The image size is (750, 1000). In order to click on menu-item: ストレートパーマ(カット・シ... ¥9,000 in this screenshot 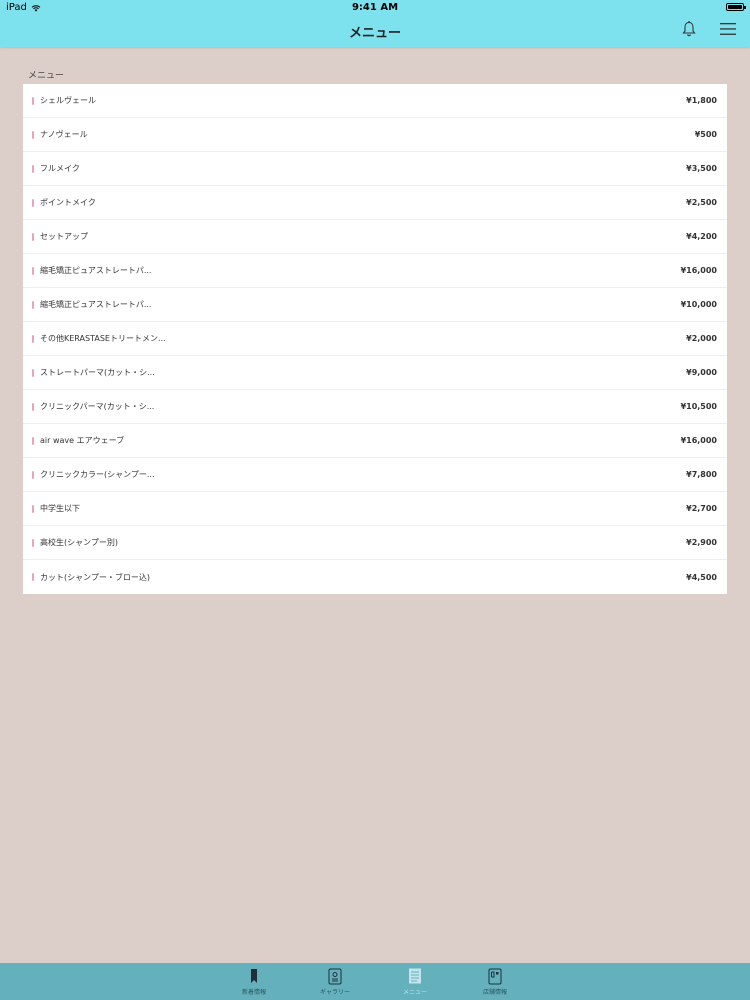, I will do `click(375, 373)`.